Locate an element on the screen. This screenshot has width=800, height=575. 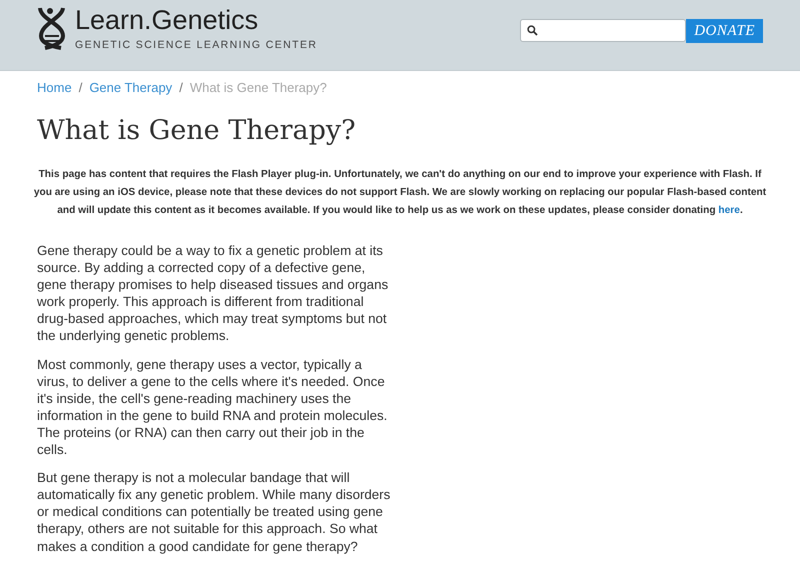
donate-button: DONATE is located at coordinates (724, 31).